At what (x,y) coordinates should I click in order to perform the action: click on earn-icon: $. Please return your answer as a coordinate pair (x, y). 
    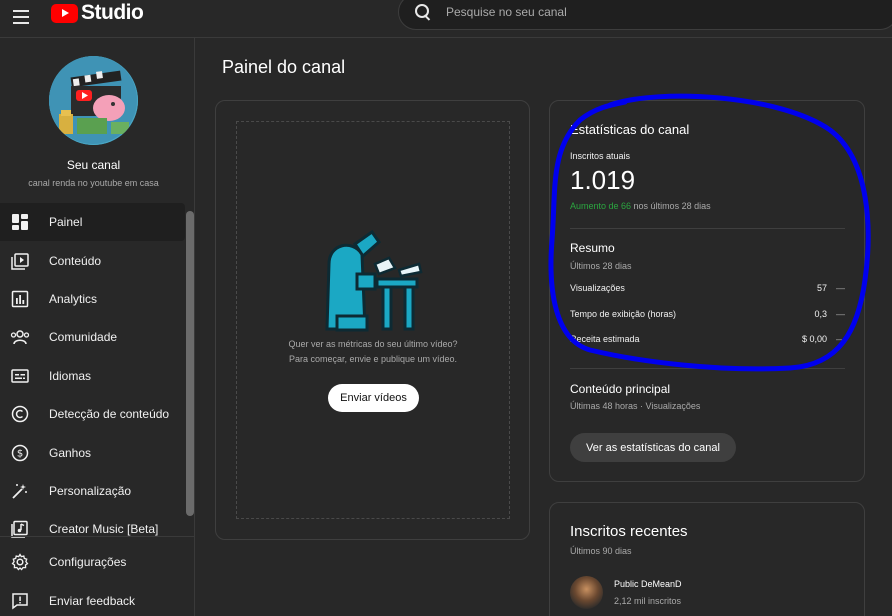
    Looking at the image, I should click on (20, 453).